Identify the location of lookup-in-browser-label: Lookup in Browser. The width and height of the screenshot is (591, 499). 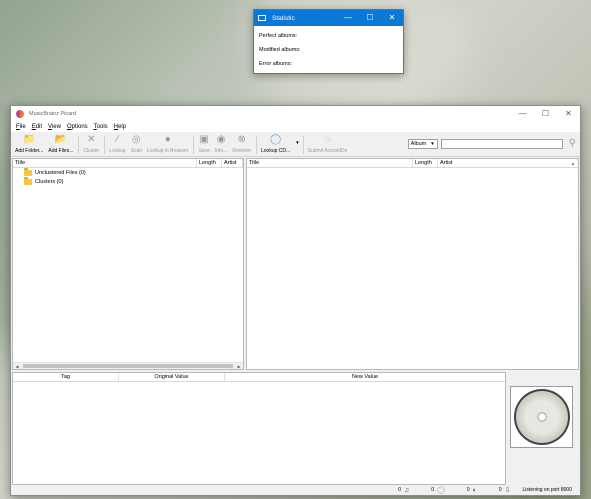
(168, 151).